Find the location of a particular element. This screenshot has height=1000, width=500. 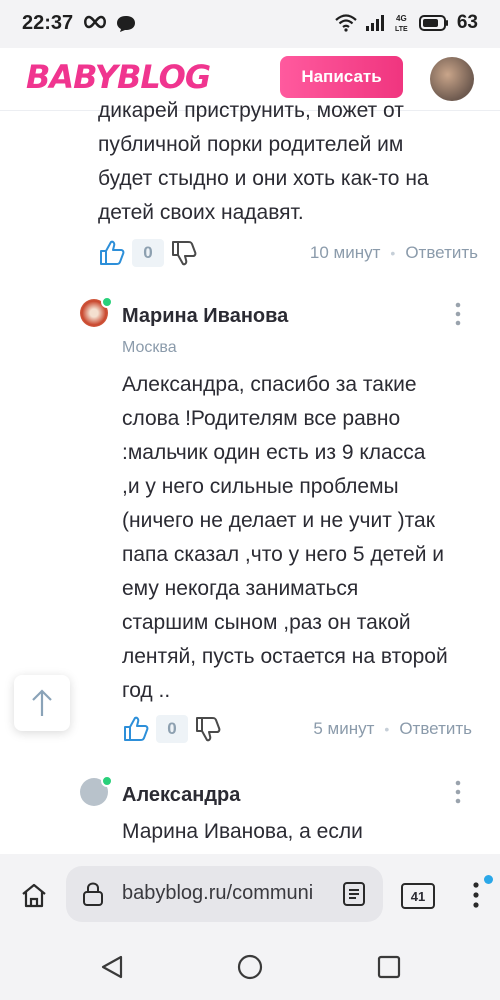

scroll-top-button is located at coordinates (42, 703).